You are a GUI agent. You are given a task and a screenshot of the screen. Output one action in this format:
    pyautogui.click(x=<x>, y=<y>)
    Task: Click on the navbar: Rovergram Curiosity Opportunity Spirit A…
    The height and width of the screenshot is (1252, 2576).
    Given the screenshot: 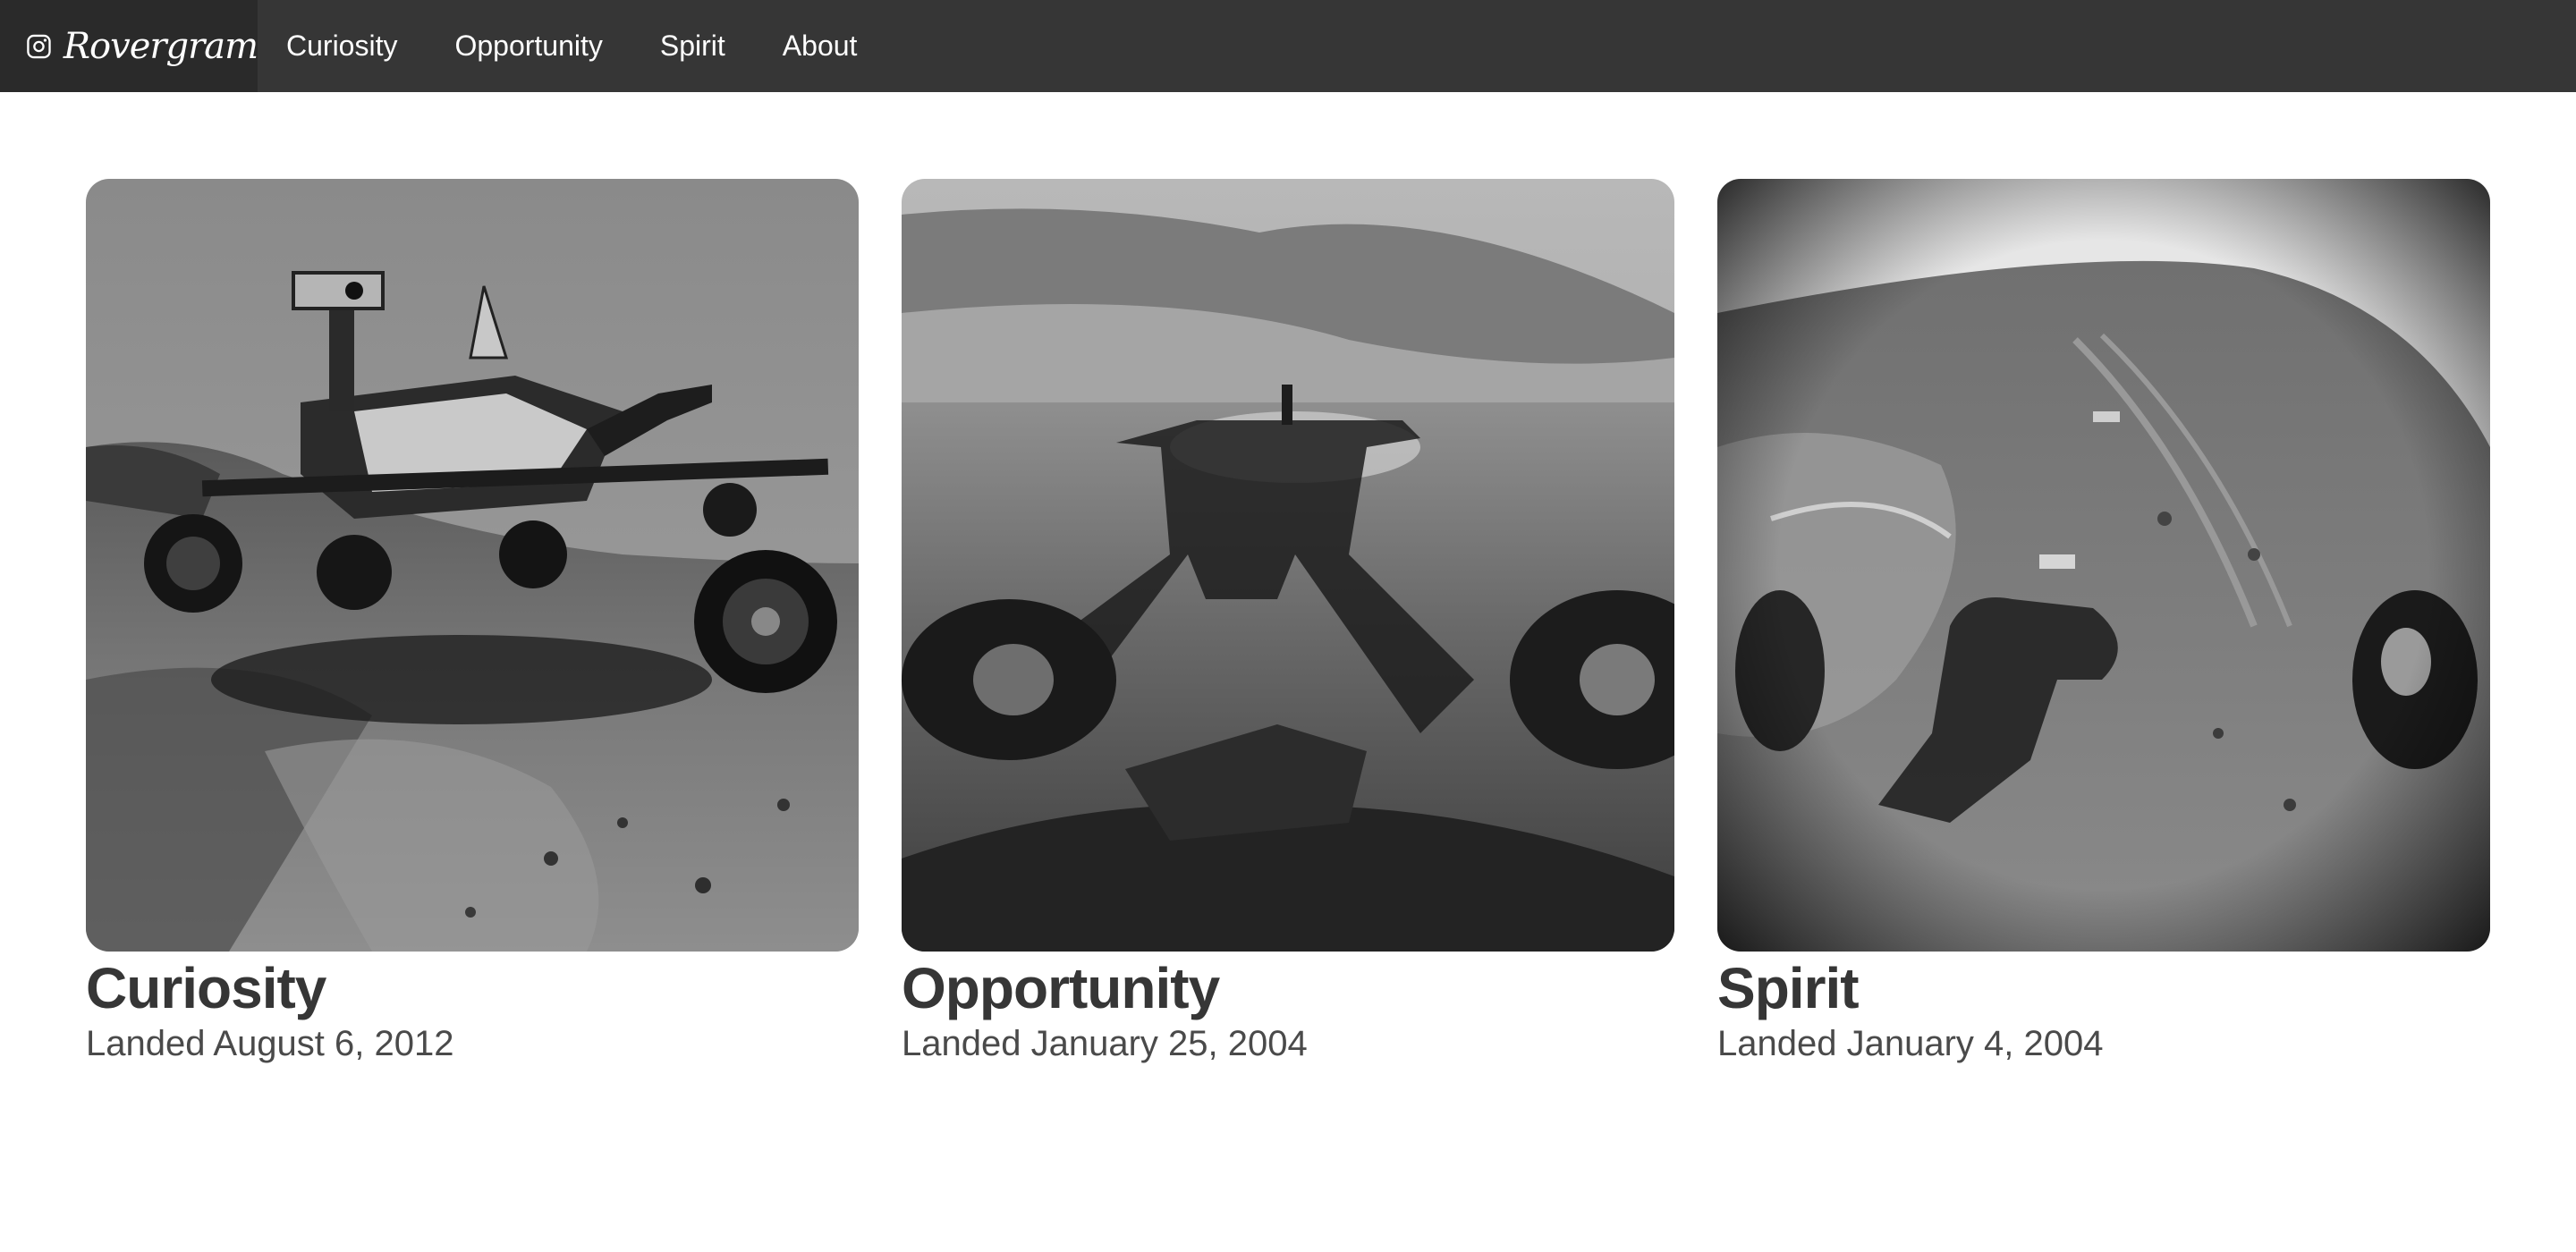 What is the action you would take?
    pyautogui.click(x=1288, y=46)
    